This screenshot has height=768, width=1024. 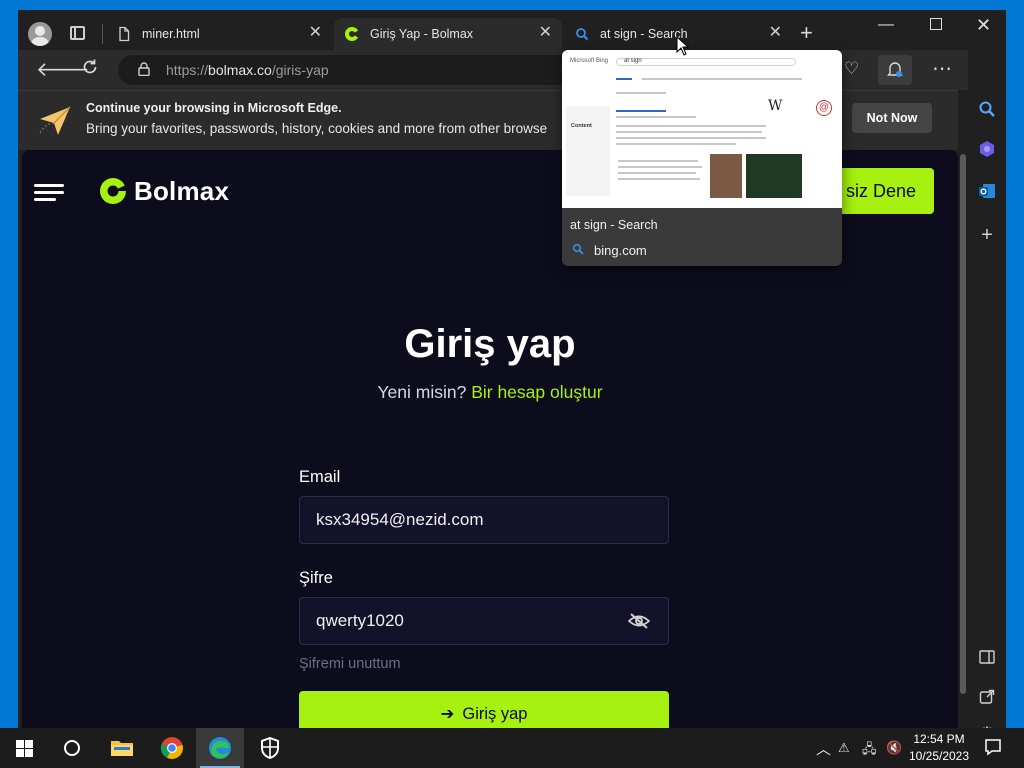 What do you see at coordinates (823, 748) in the screenshot?
I see `chevron-up-icon: ︿` at bounding box center [823, 748].